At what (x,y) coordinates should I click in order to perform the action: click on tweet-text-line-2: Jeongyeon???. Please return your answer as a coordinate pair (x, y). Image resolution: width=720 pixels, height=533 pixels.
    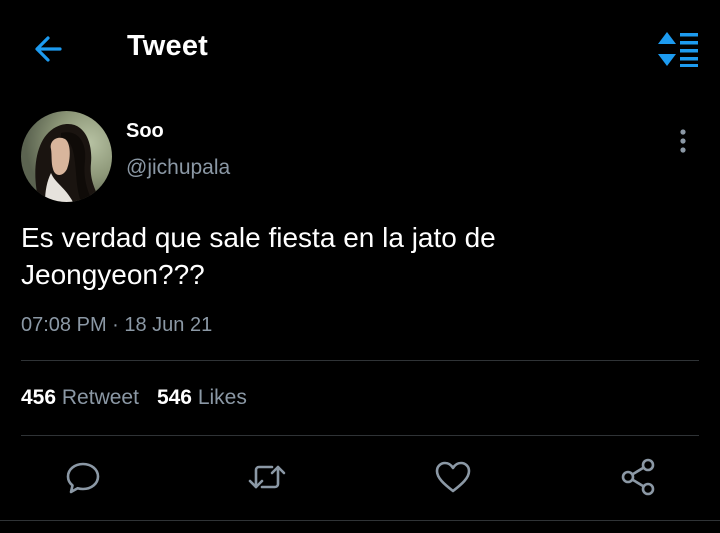
    Looking at the image, I should click on (113, 274).